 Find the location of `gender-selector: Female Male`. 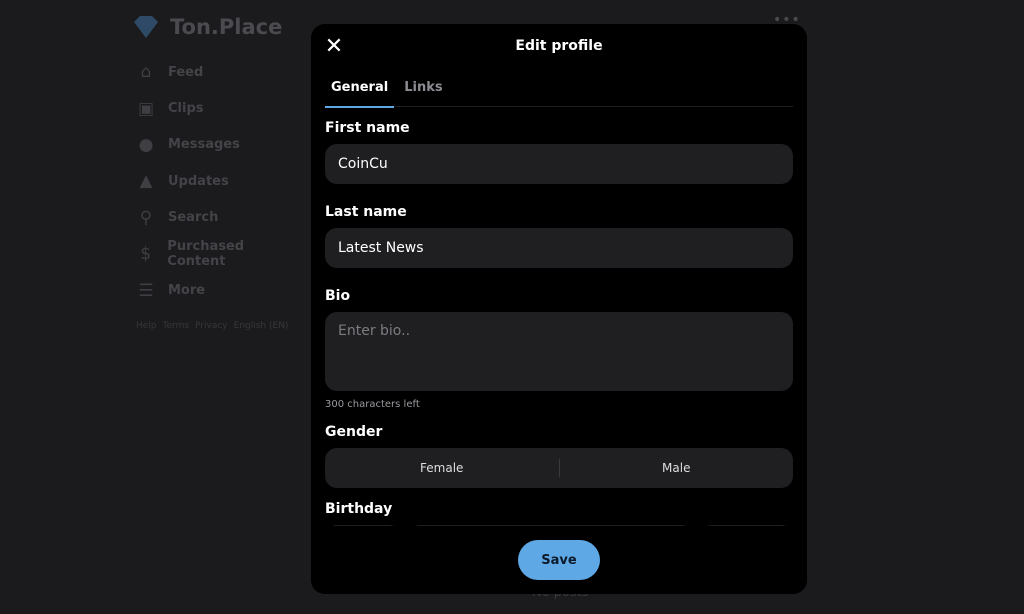

gender-selector: Female Male is located at coordinates (559, 468).